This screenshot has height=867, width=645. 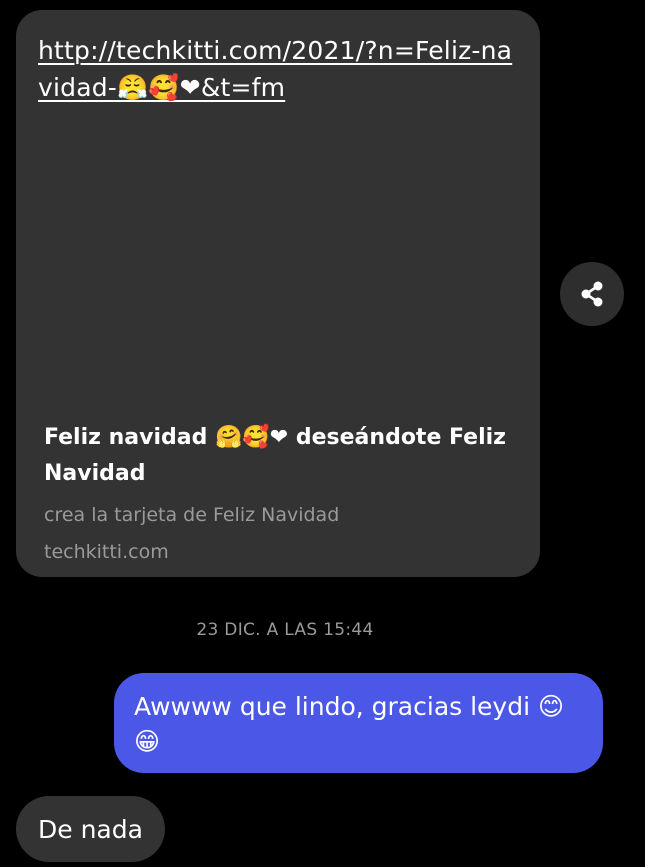 I want to click on received-message-bubble: De nada, so click(x=90, y=829).